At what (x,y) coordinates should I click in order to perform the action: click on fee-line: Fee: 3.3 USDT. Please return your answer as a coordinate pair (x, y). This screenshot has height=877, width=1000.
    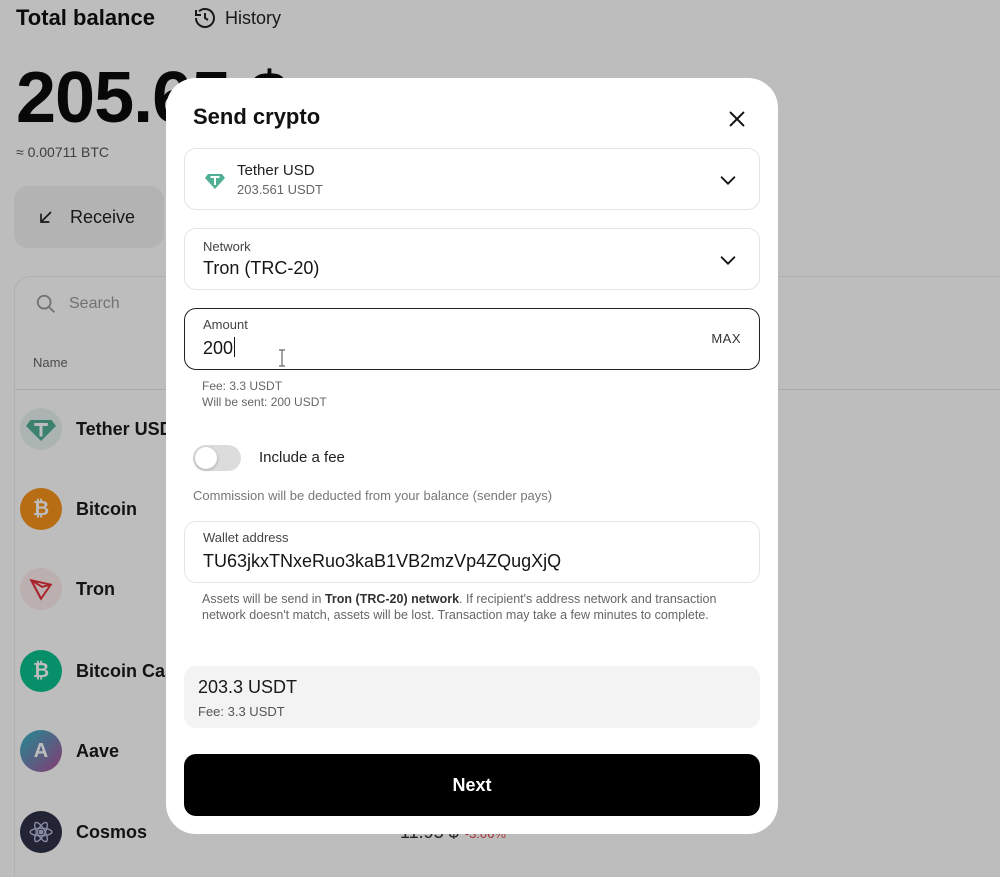
    Looking at the image, I should click on (242, 386).